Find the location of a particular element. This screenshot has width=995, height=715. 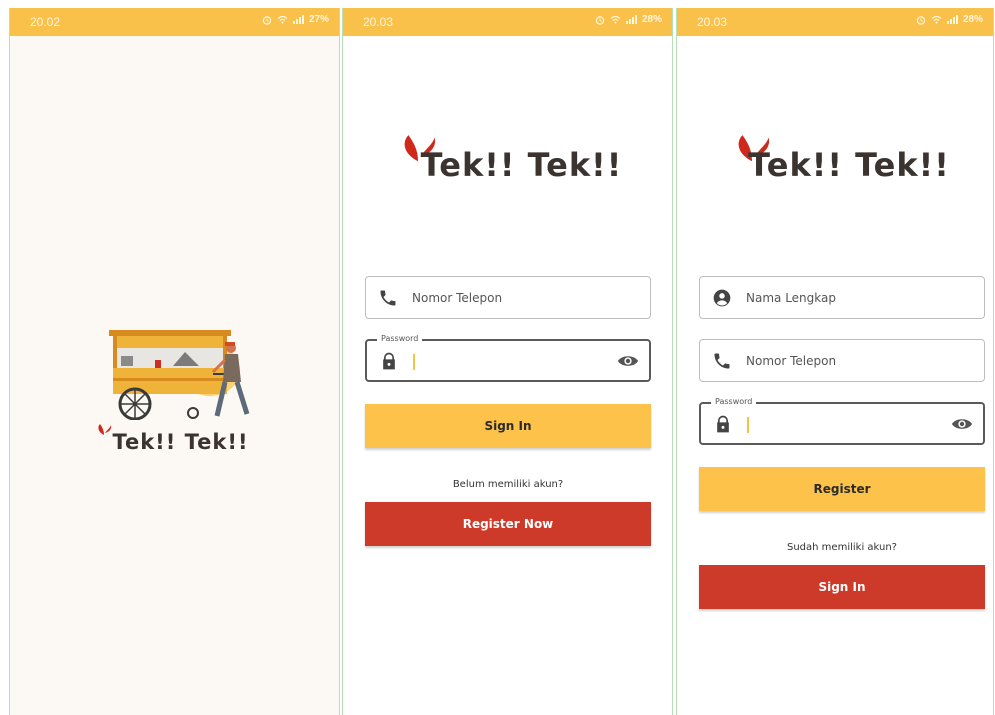

register-button: Register is located at coordinates (842, 489).